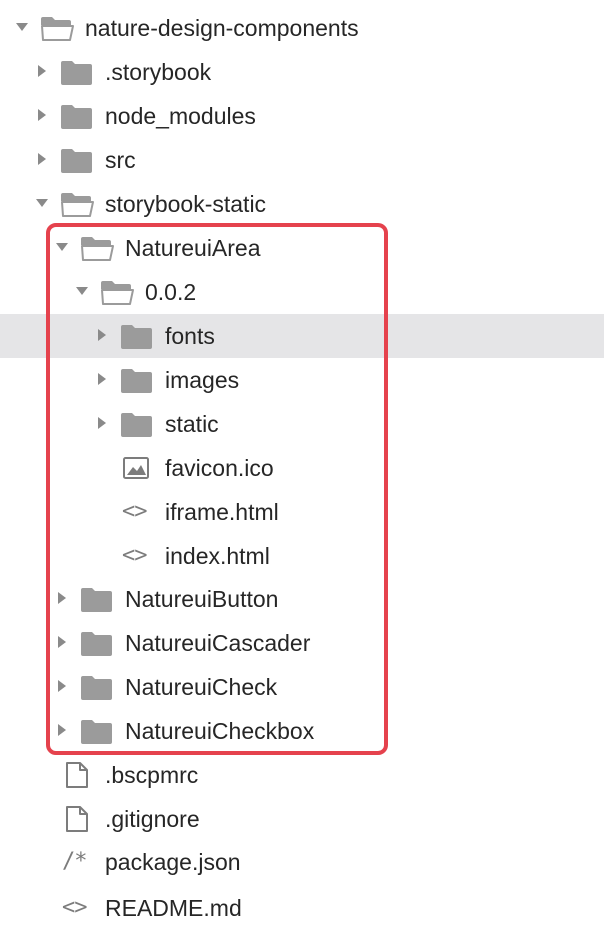 The width and height of the screenshot is (604, 938). Describe the element at coordinates (302, 908) in the screenshot. I see `tree-item-readme: <> README.md` at that location.